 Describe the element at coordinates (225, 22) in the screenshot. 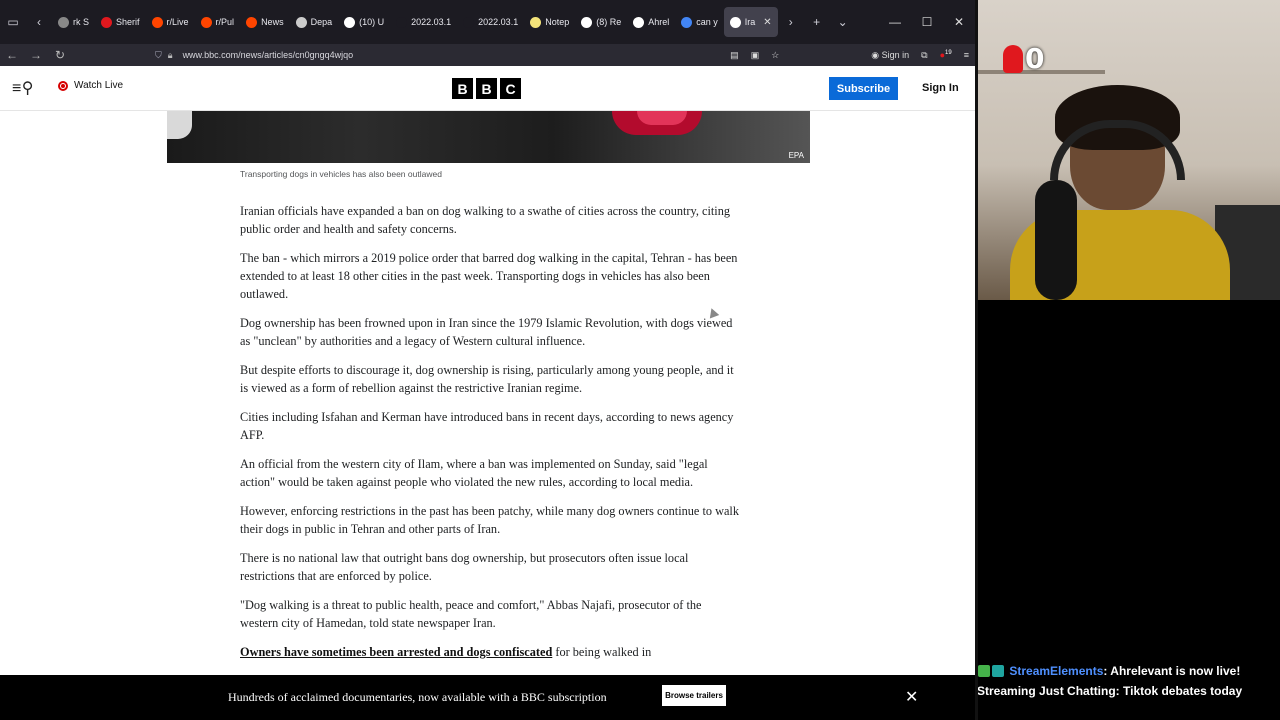

I see `tab-label: r/Pul` at that location.